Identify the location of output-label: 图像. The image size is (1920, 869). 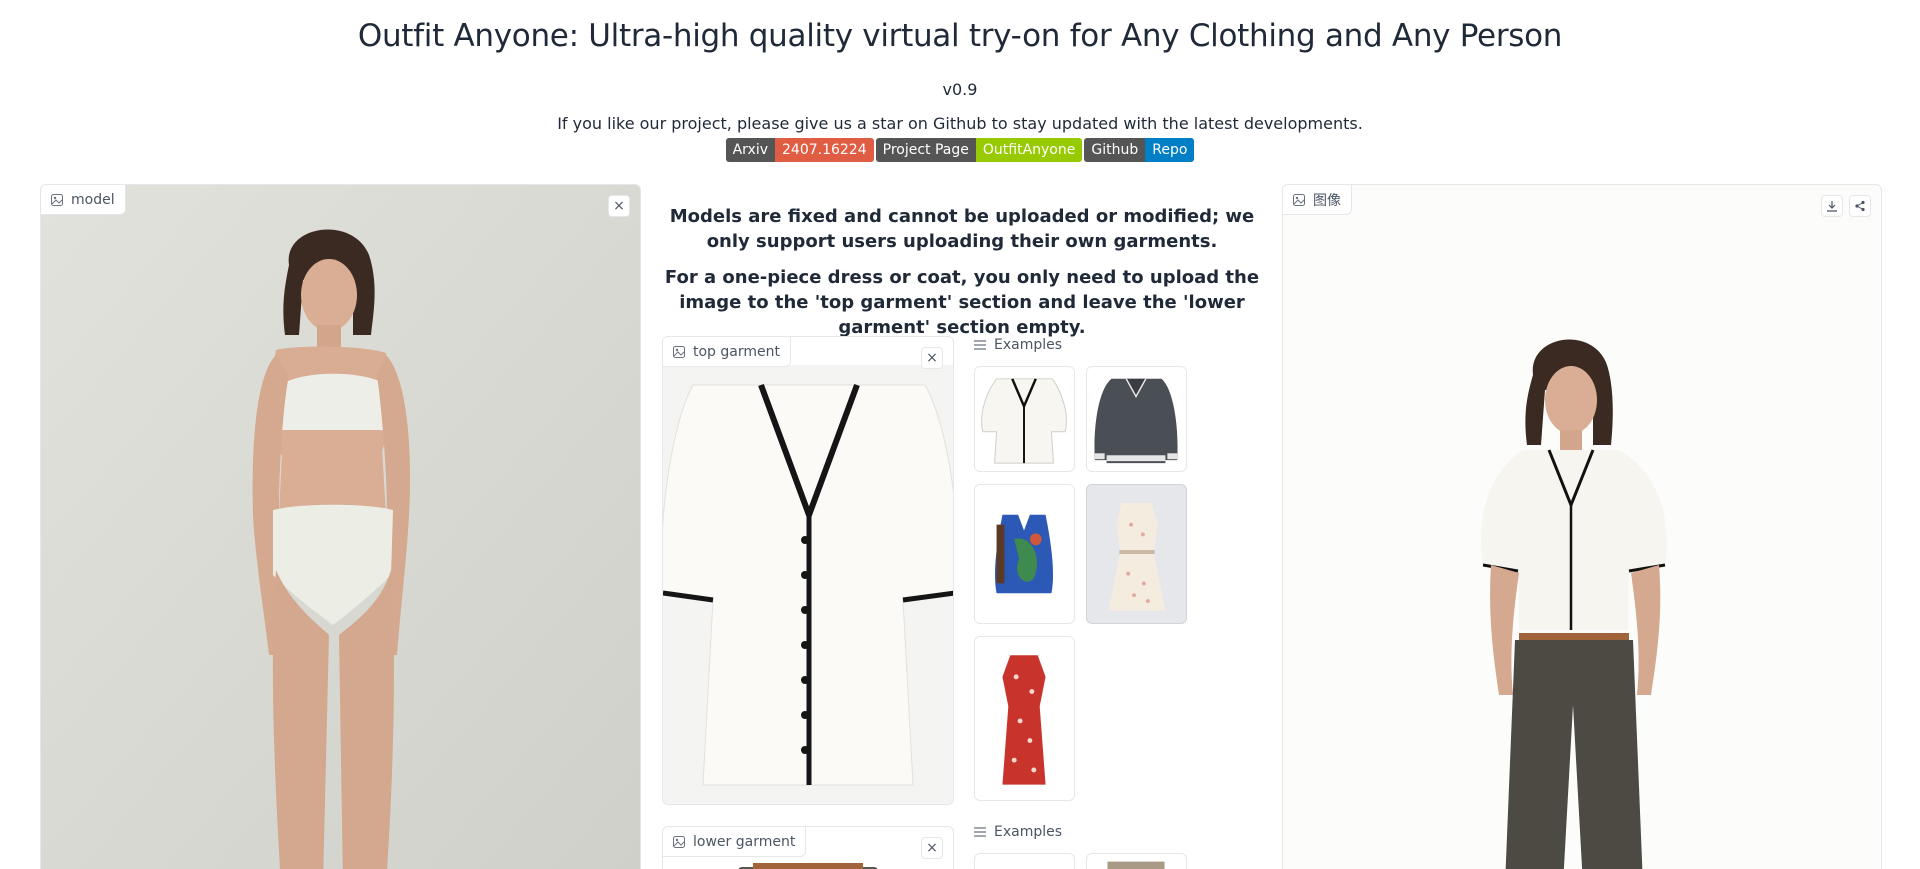
(1327, 200).